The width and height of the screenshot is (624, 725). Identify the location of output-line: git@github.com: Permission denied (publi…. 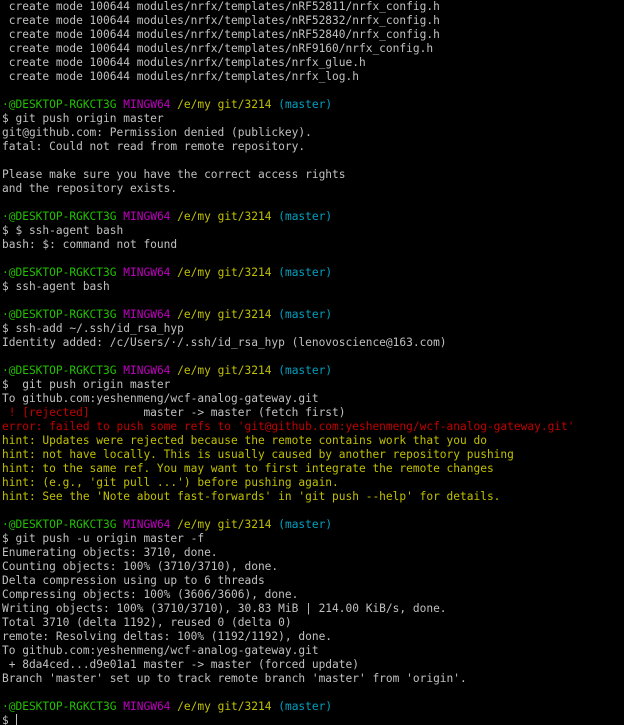
(157, 132).